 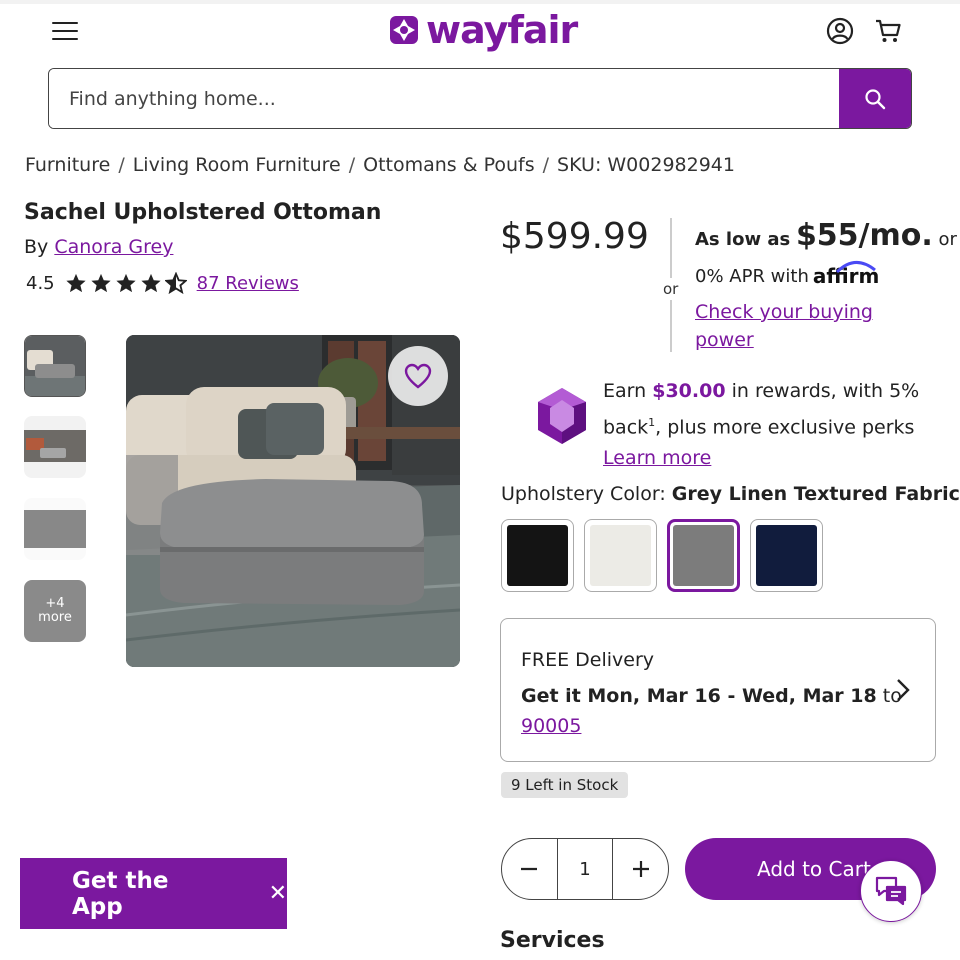 I want to click on rating-value: 4.5, so click(x=40, y=283).